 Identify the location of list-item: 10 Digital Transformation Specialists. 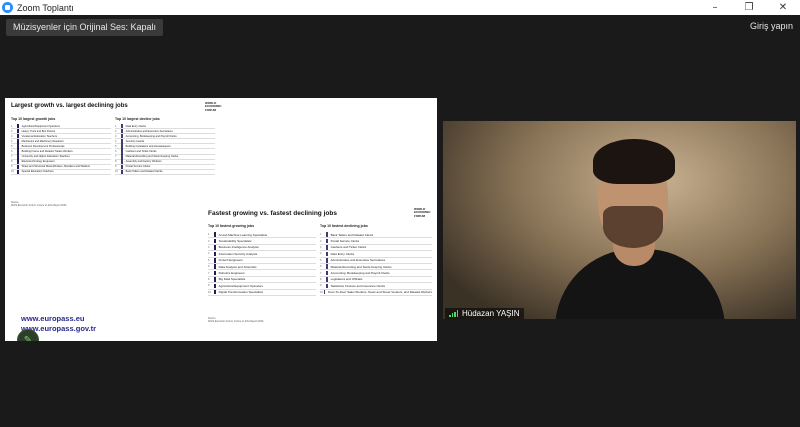
(262, 292).